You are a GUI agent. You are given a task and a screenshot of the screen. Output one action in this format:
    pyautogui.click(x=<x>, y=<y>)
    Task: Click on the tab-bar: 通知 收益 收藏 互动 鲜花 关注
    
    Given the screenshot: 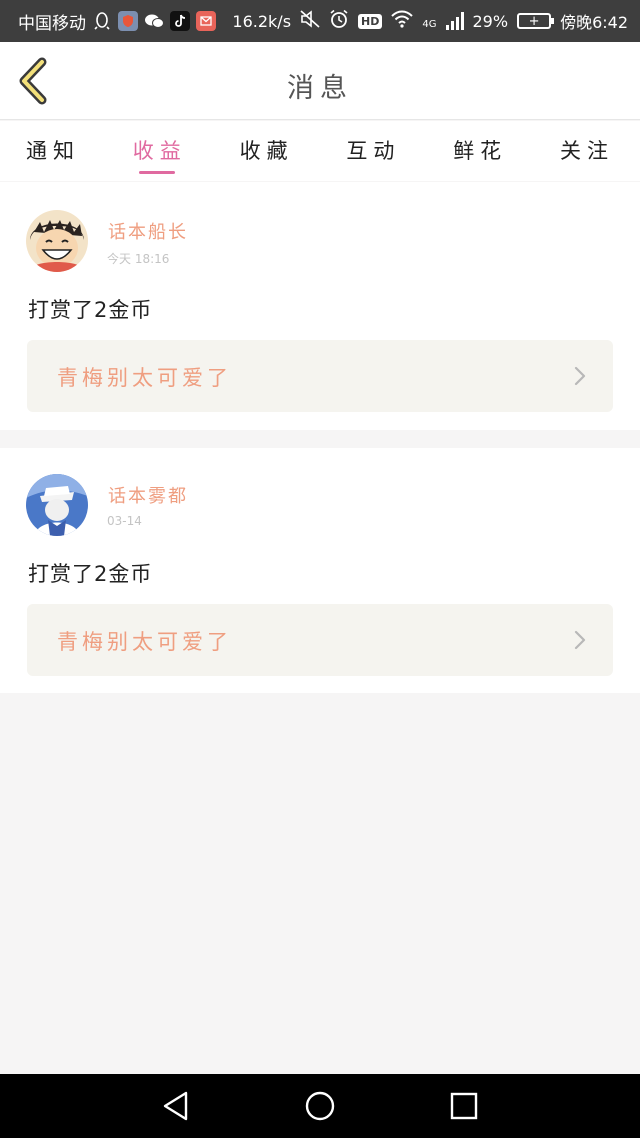 What is the action you would take?
    pyautogui.click(x=320, y=151)
    